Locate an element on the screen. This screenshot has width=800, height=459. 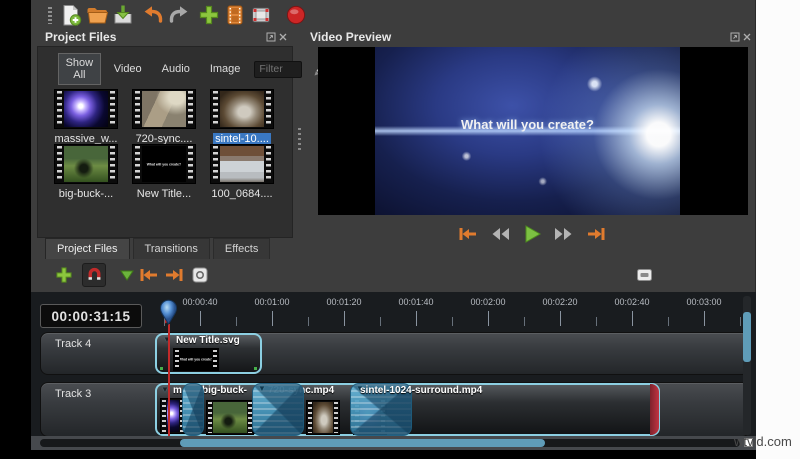
ruler-label: 00:02:20 is located at coordinates (560, 302).